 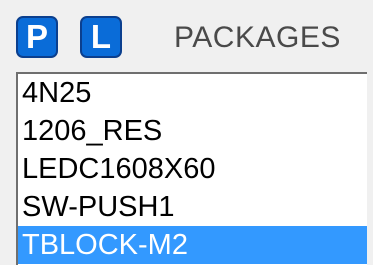 What do you see at coordinates (101, 37) in the screenshot?
I see `l-button: L` at bounding box center [101, 37].